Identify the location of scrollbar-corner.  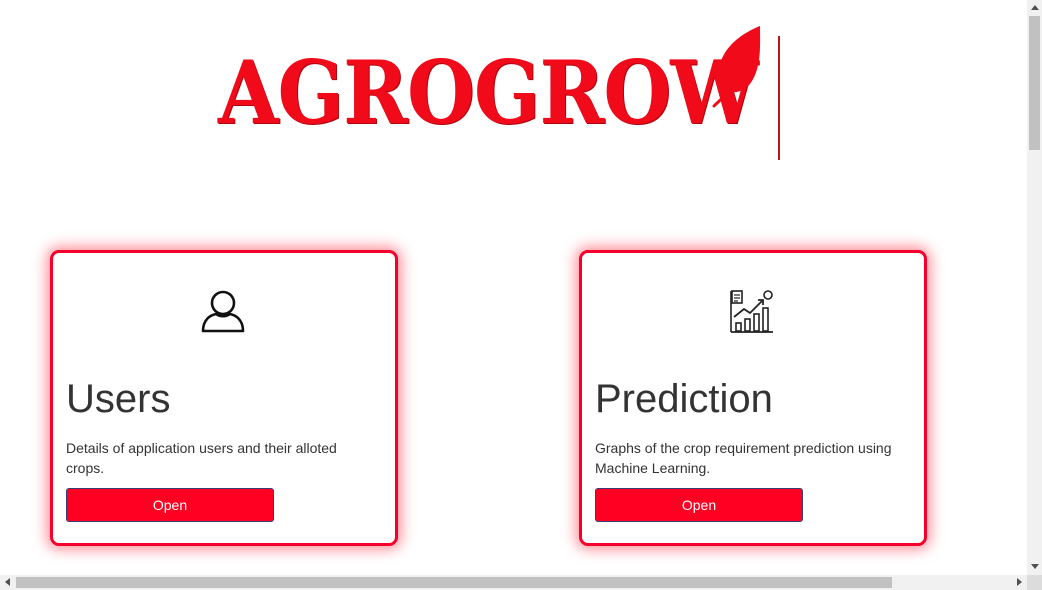
(1034, 582).